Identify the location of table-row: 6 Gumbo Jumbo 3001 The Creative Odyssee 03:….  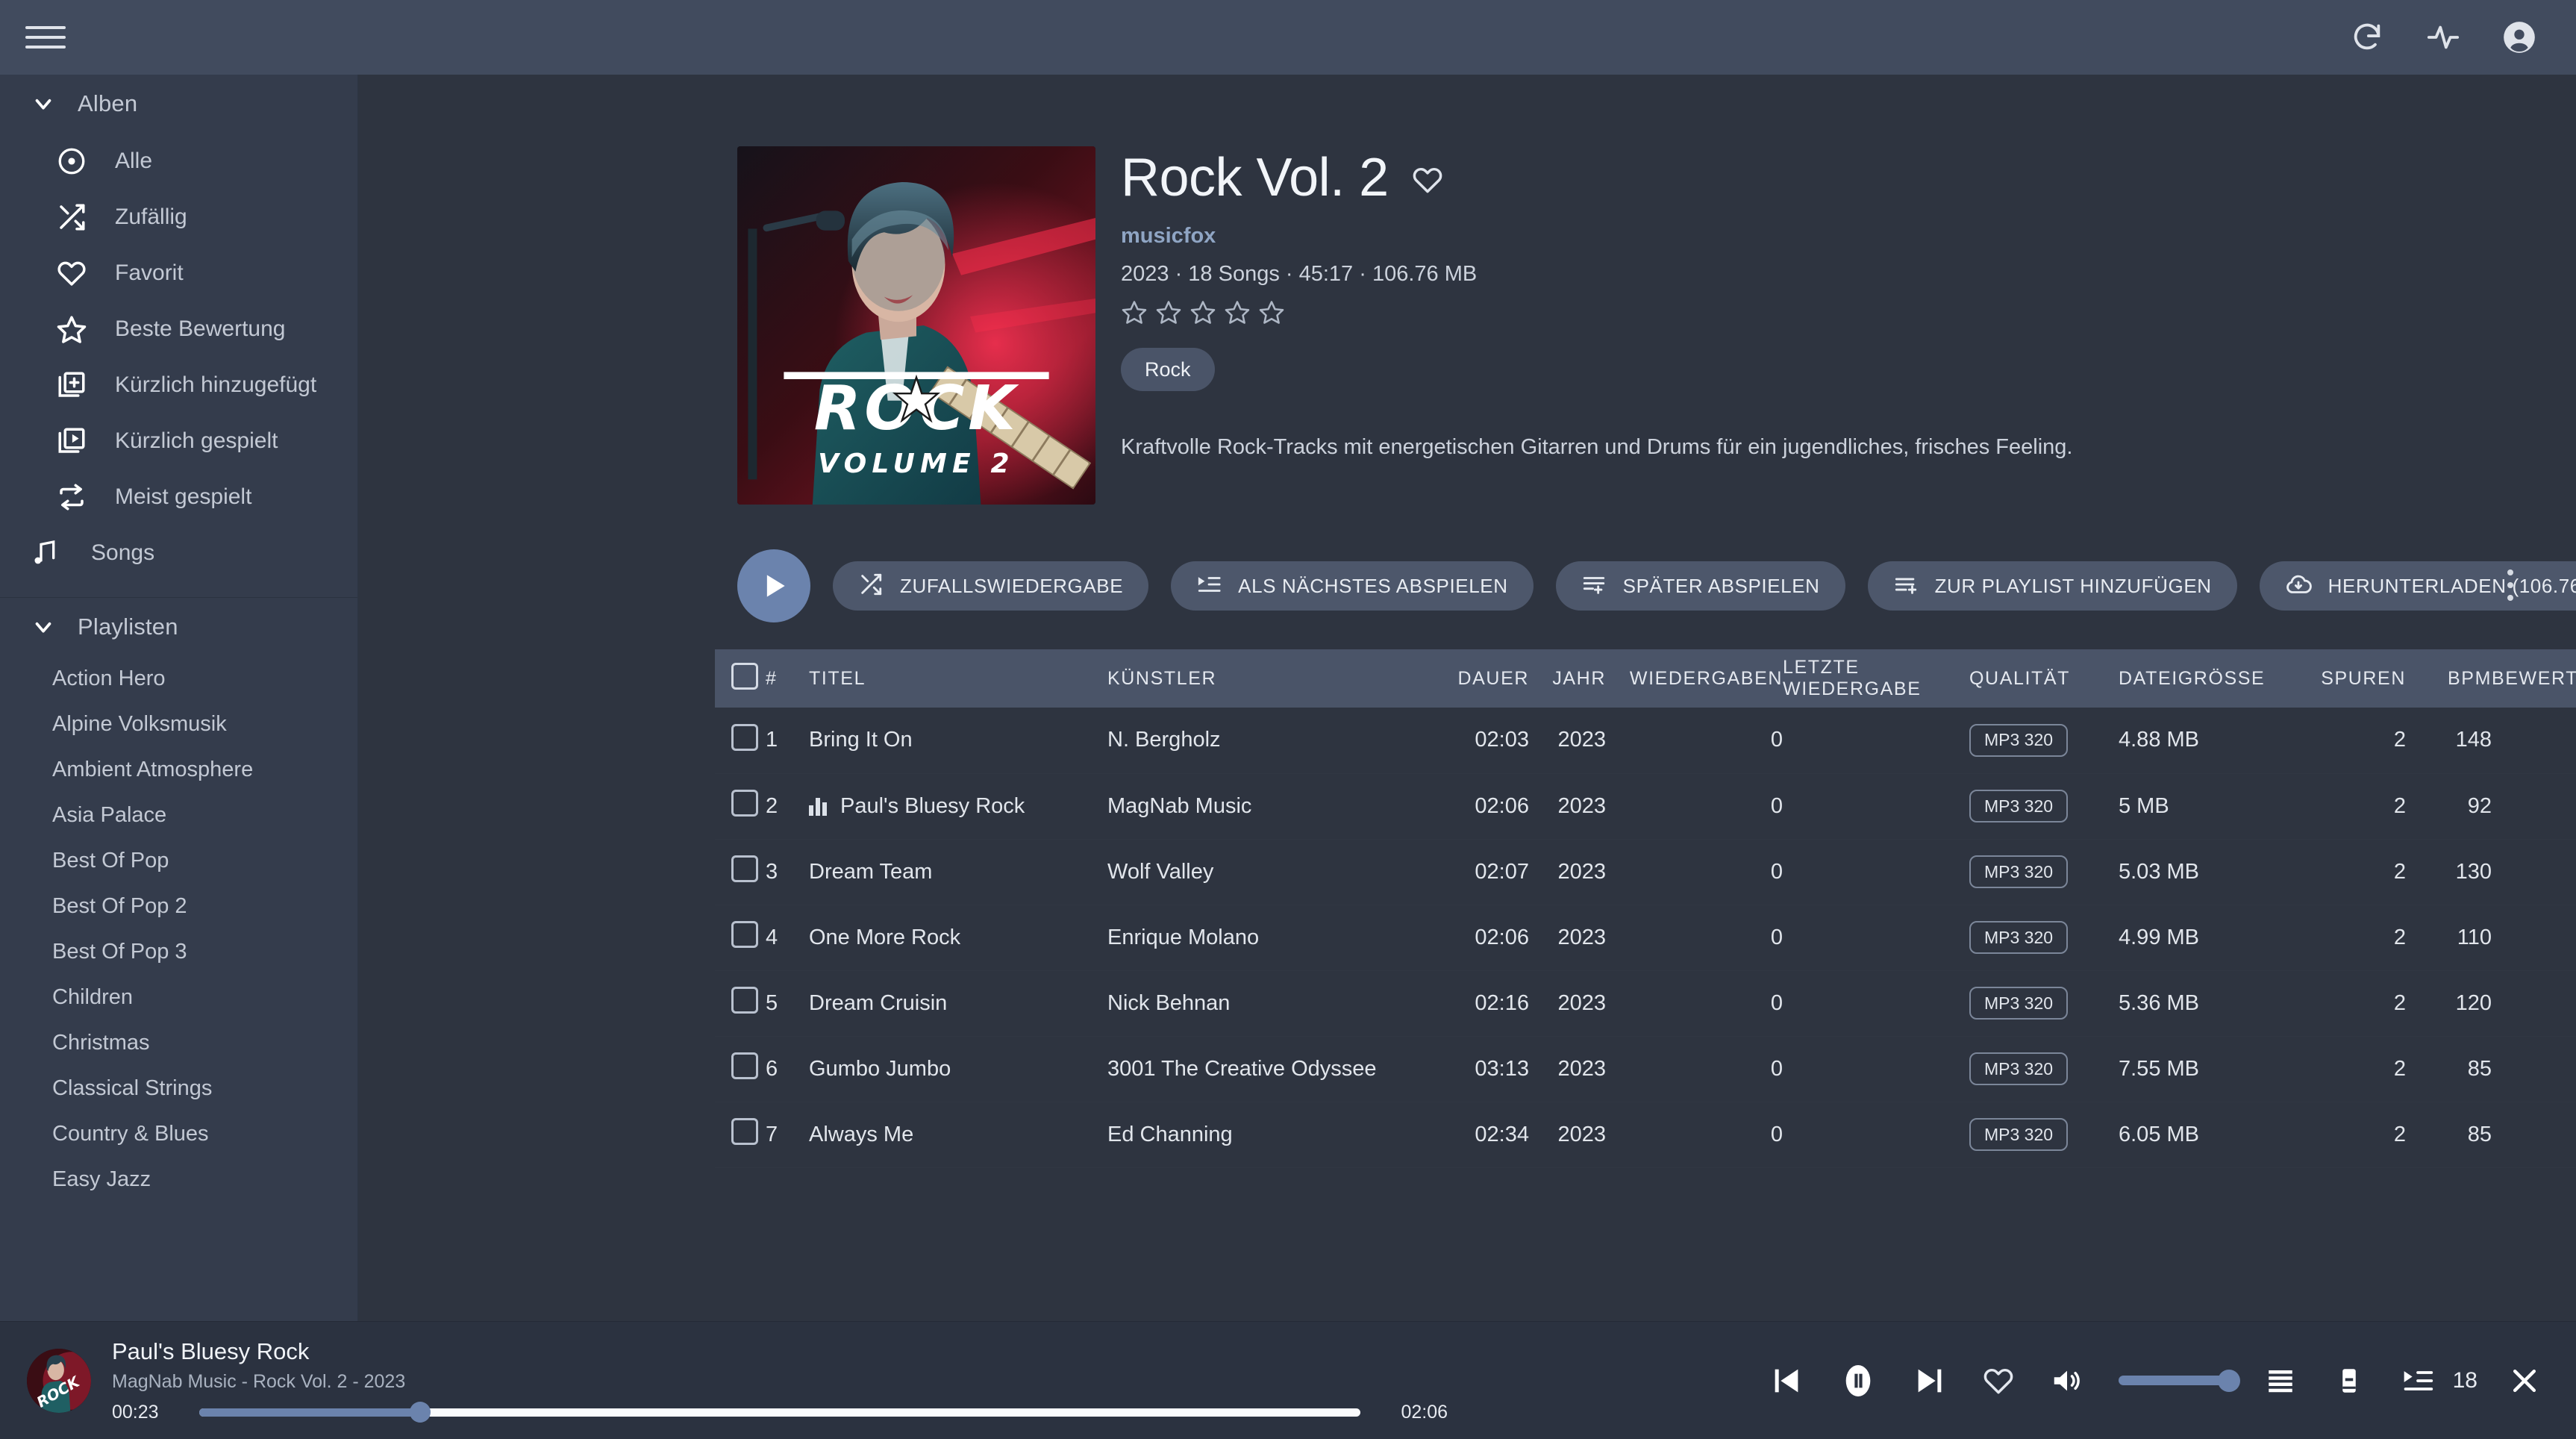
(1645, 1069).